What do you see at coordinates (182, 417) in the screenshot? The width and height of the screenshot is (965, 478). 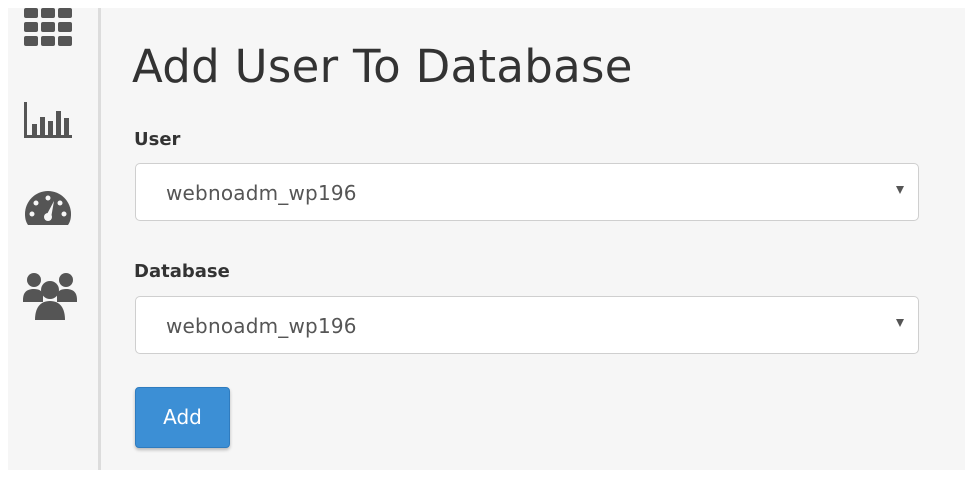 I see `add-button: Add` at bounding box center [182, 417].